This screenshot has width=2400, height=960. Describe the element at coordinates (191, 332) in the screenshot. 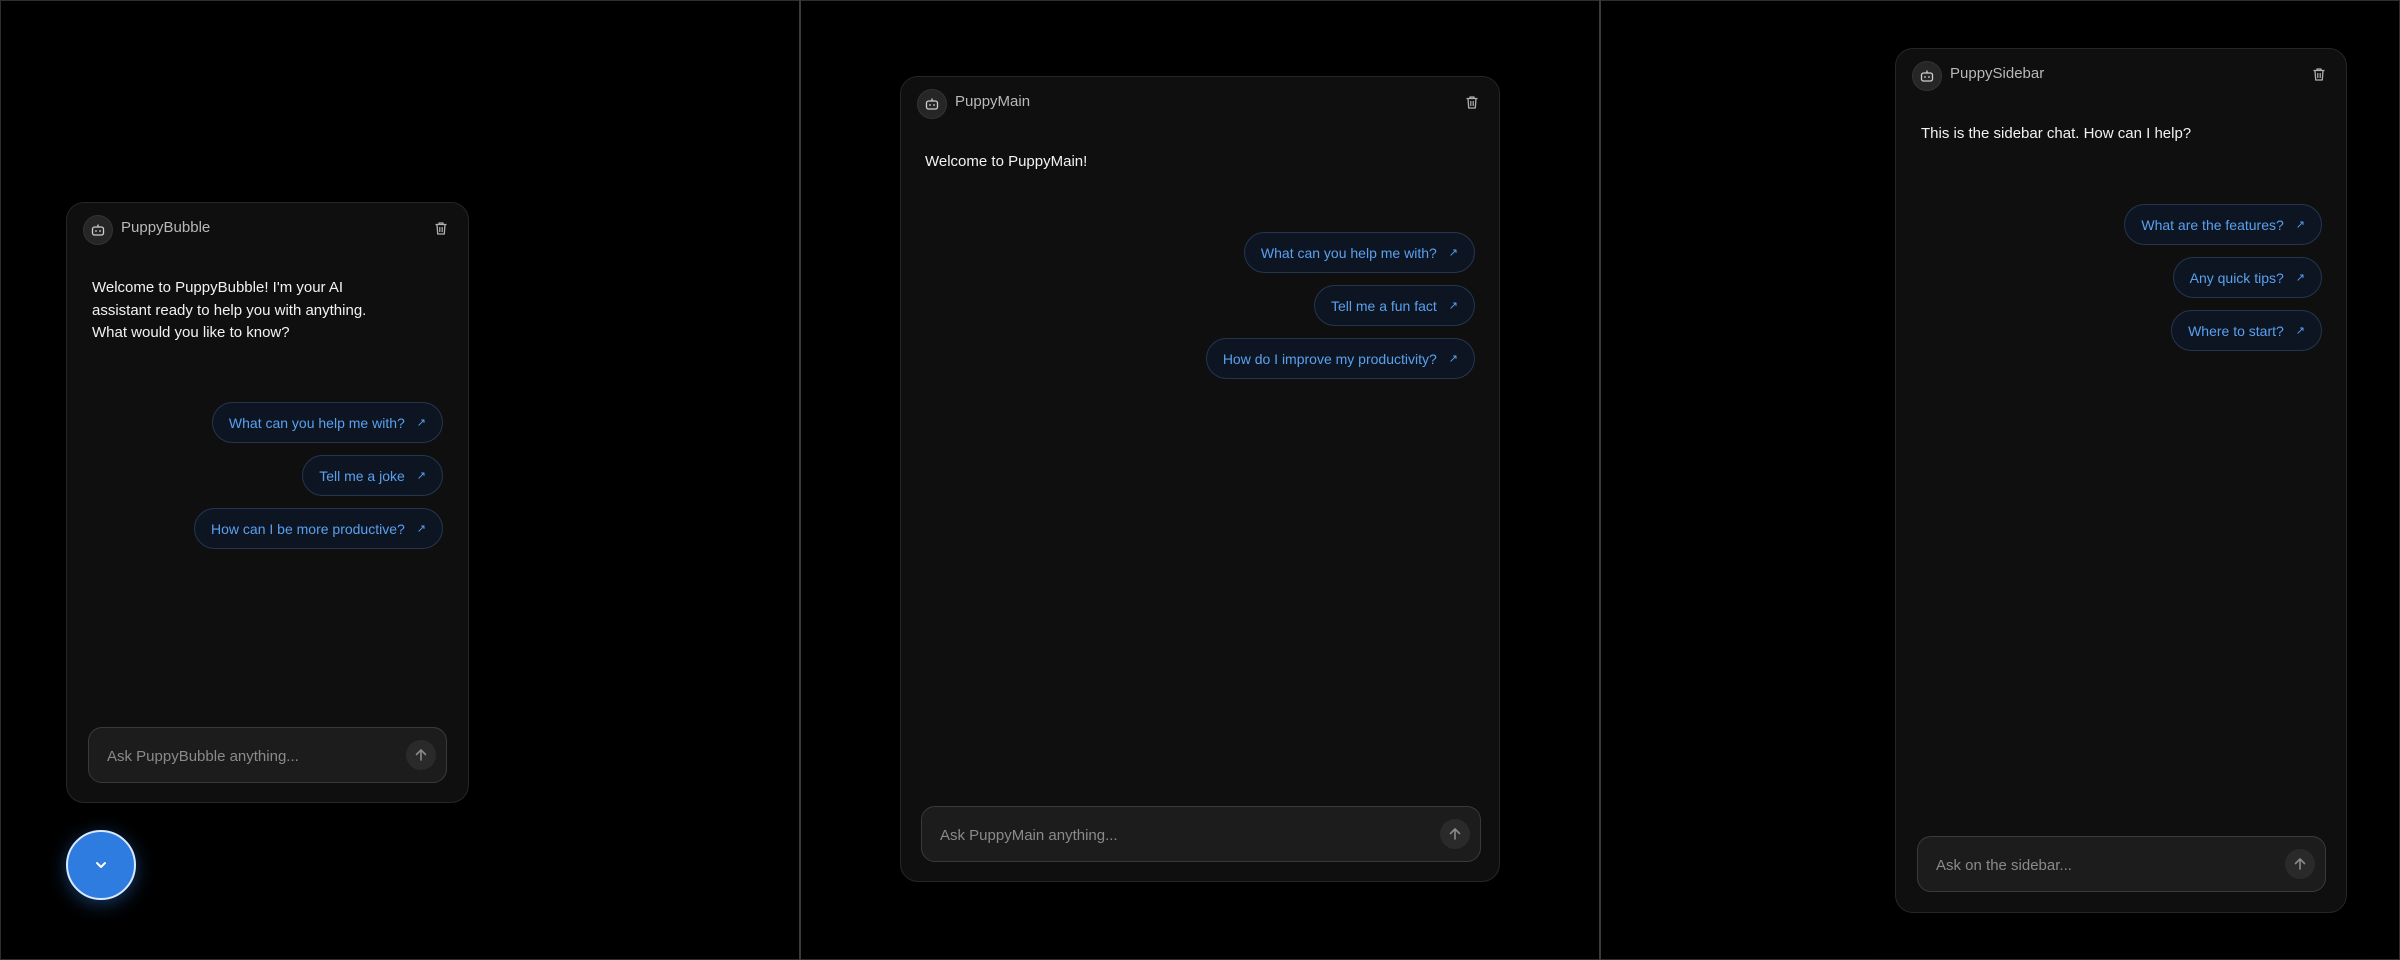

I see `welcome-line: What would you like to know?` at that location.